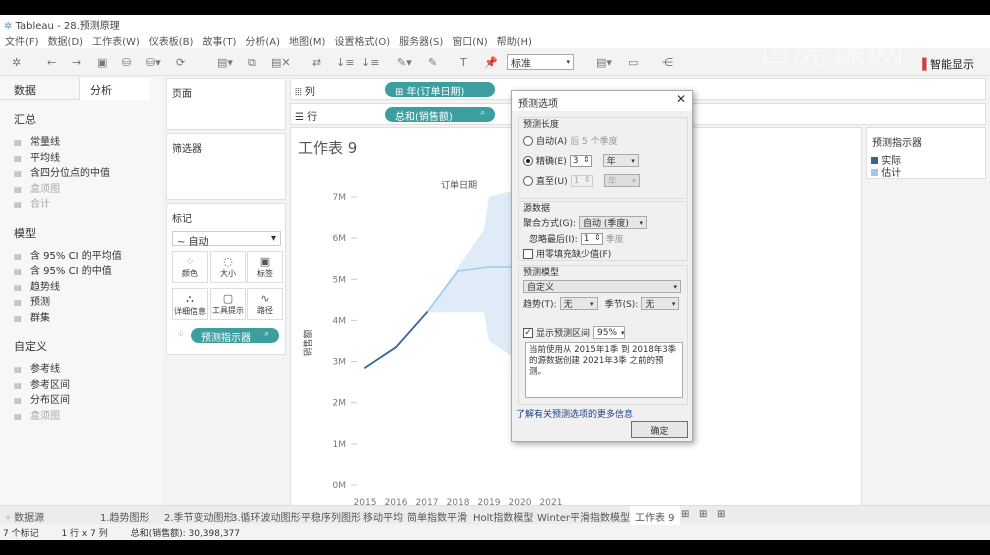  I want to click on analytics-item: ▤ 参考线, so click(37, 367).